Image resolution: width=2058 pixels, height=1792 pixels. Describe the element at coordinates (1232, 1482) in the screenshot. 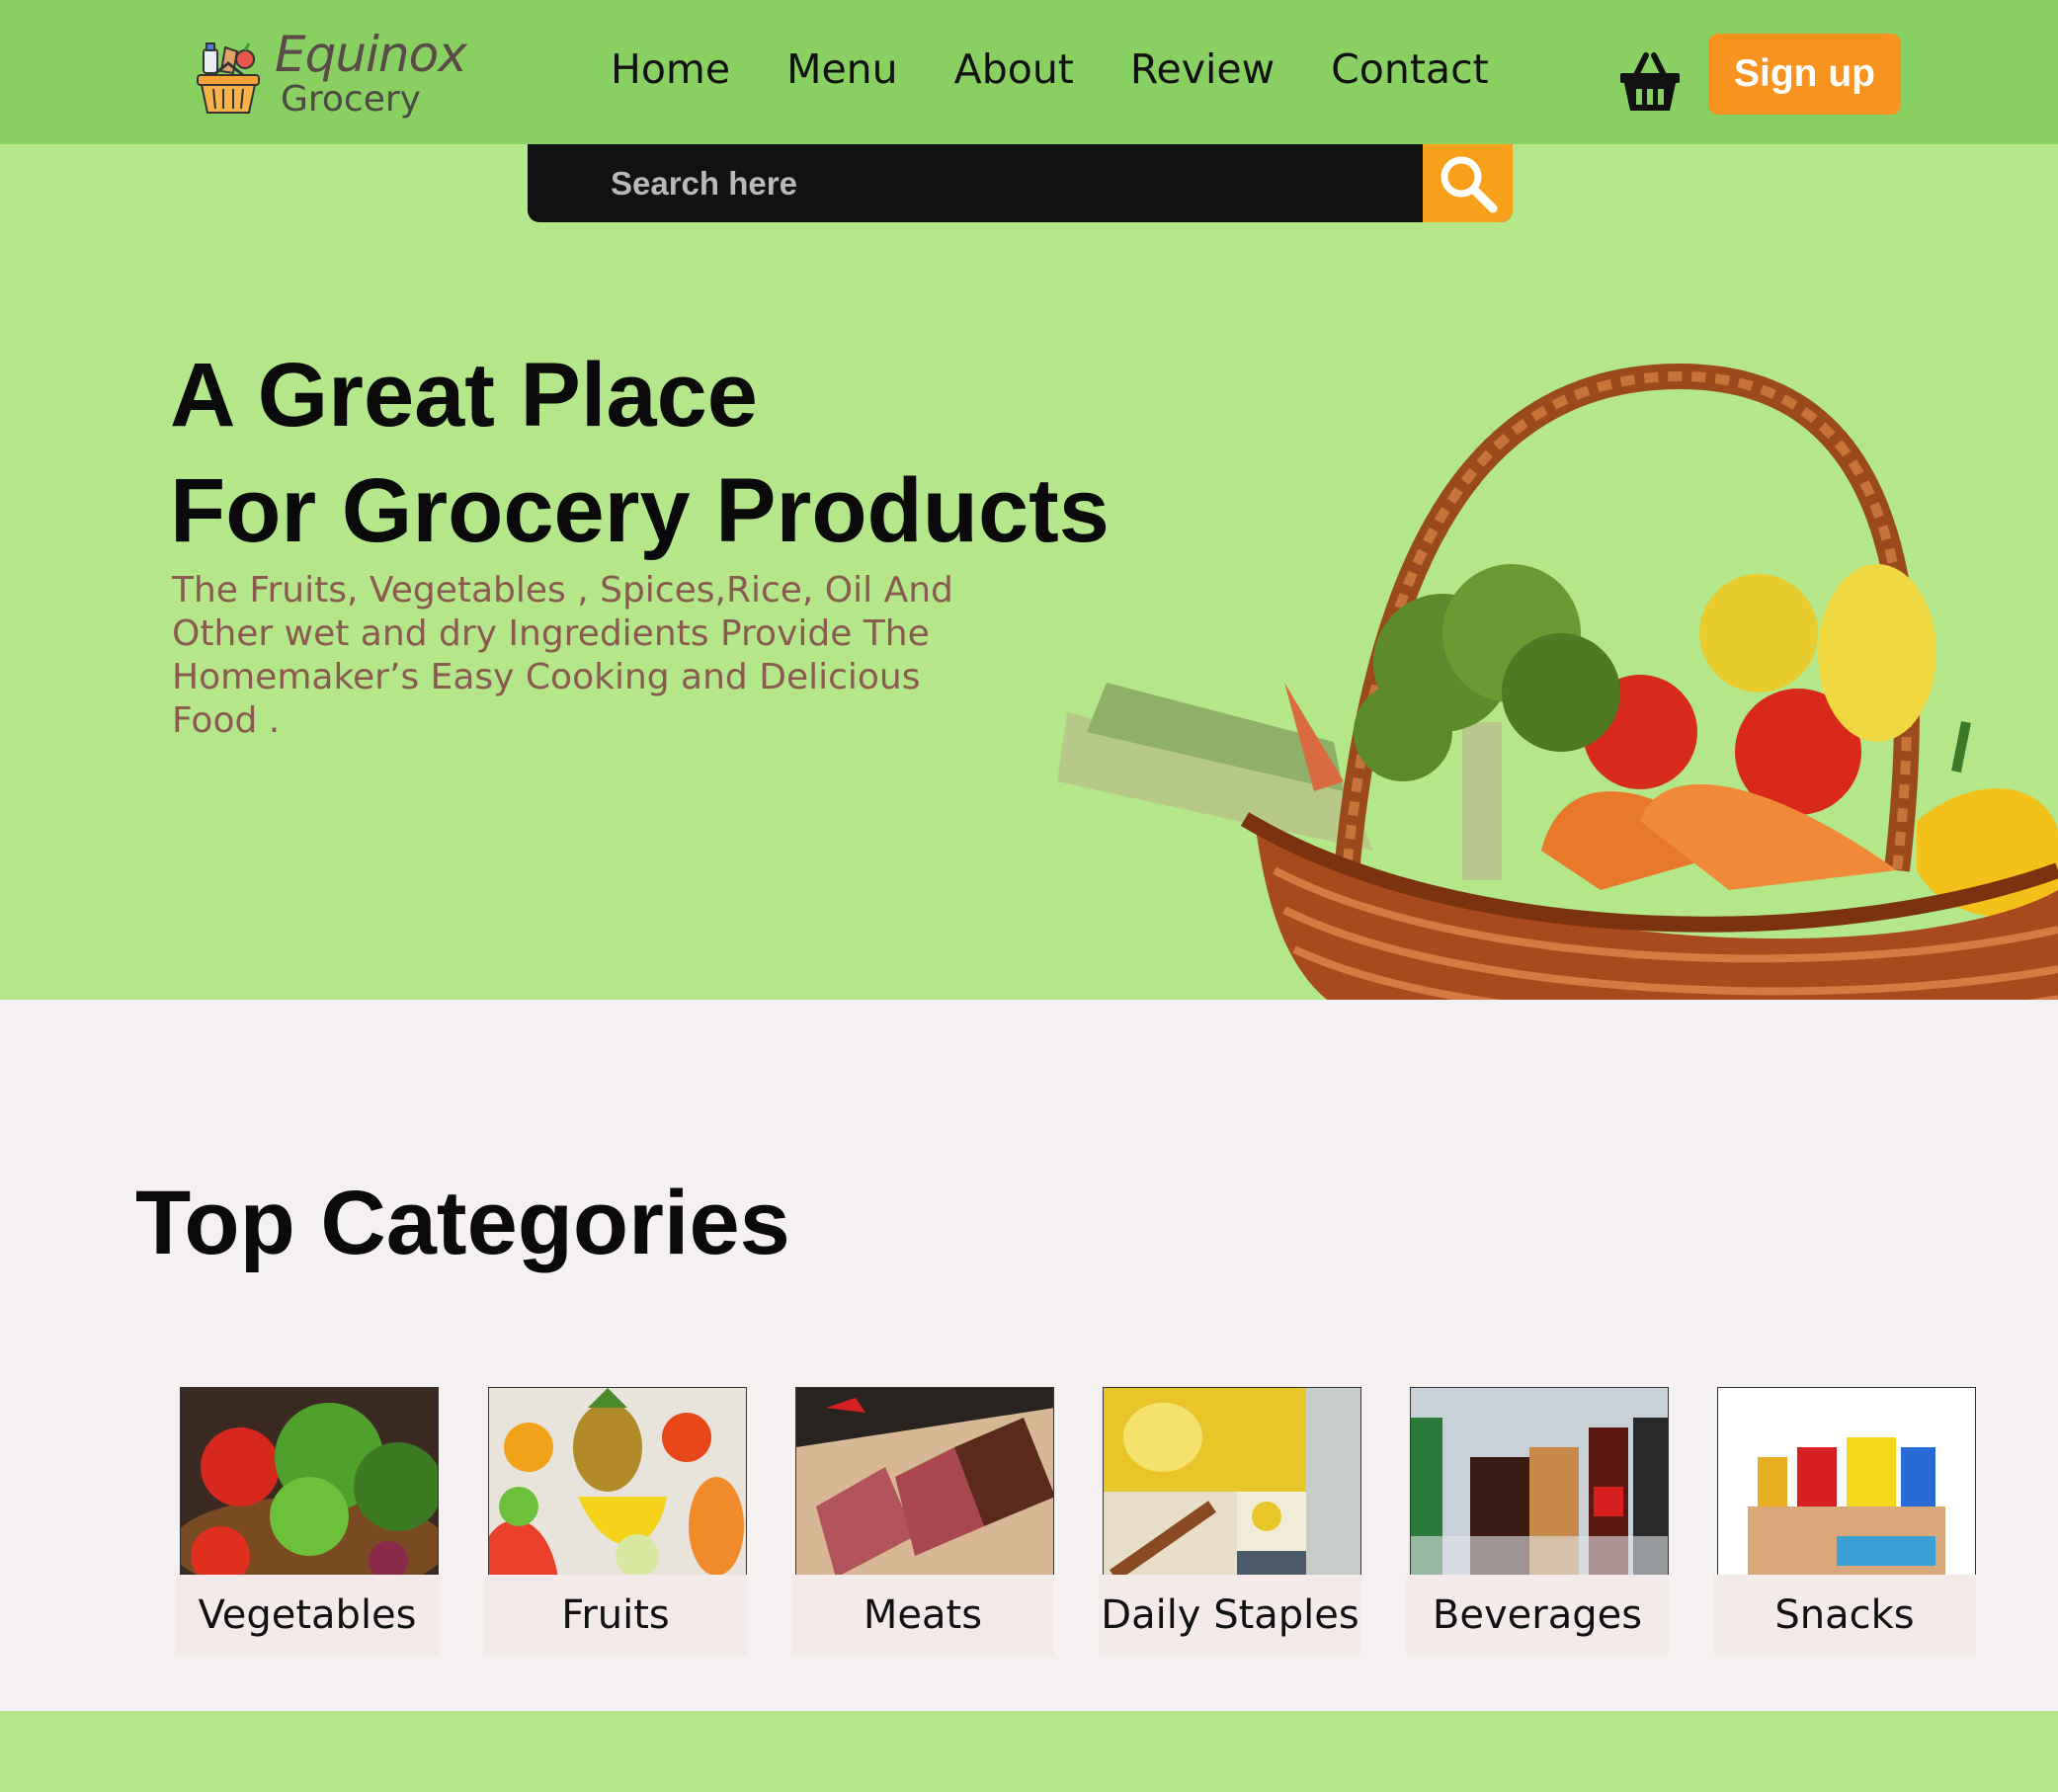

I see `daily-staples-photo` at that location.